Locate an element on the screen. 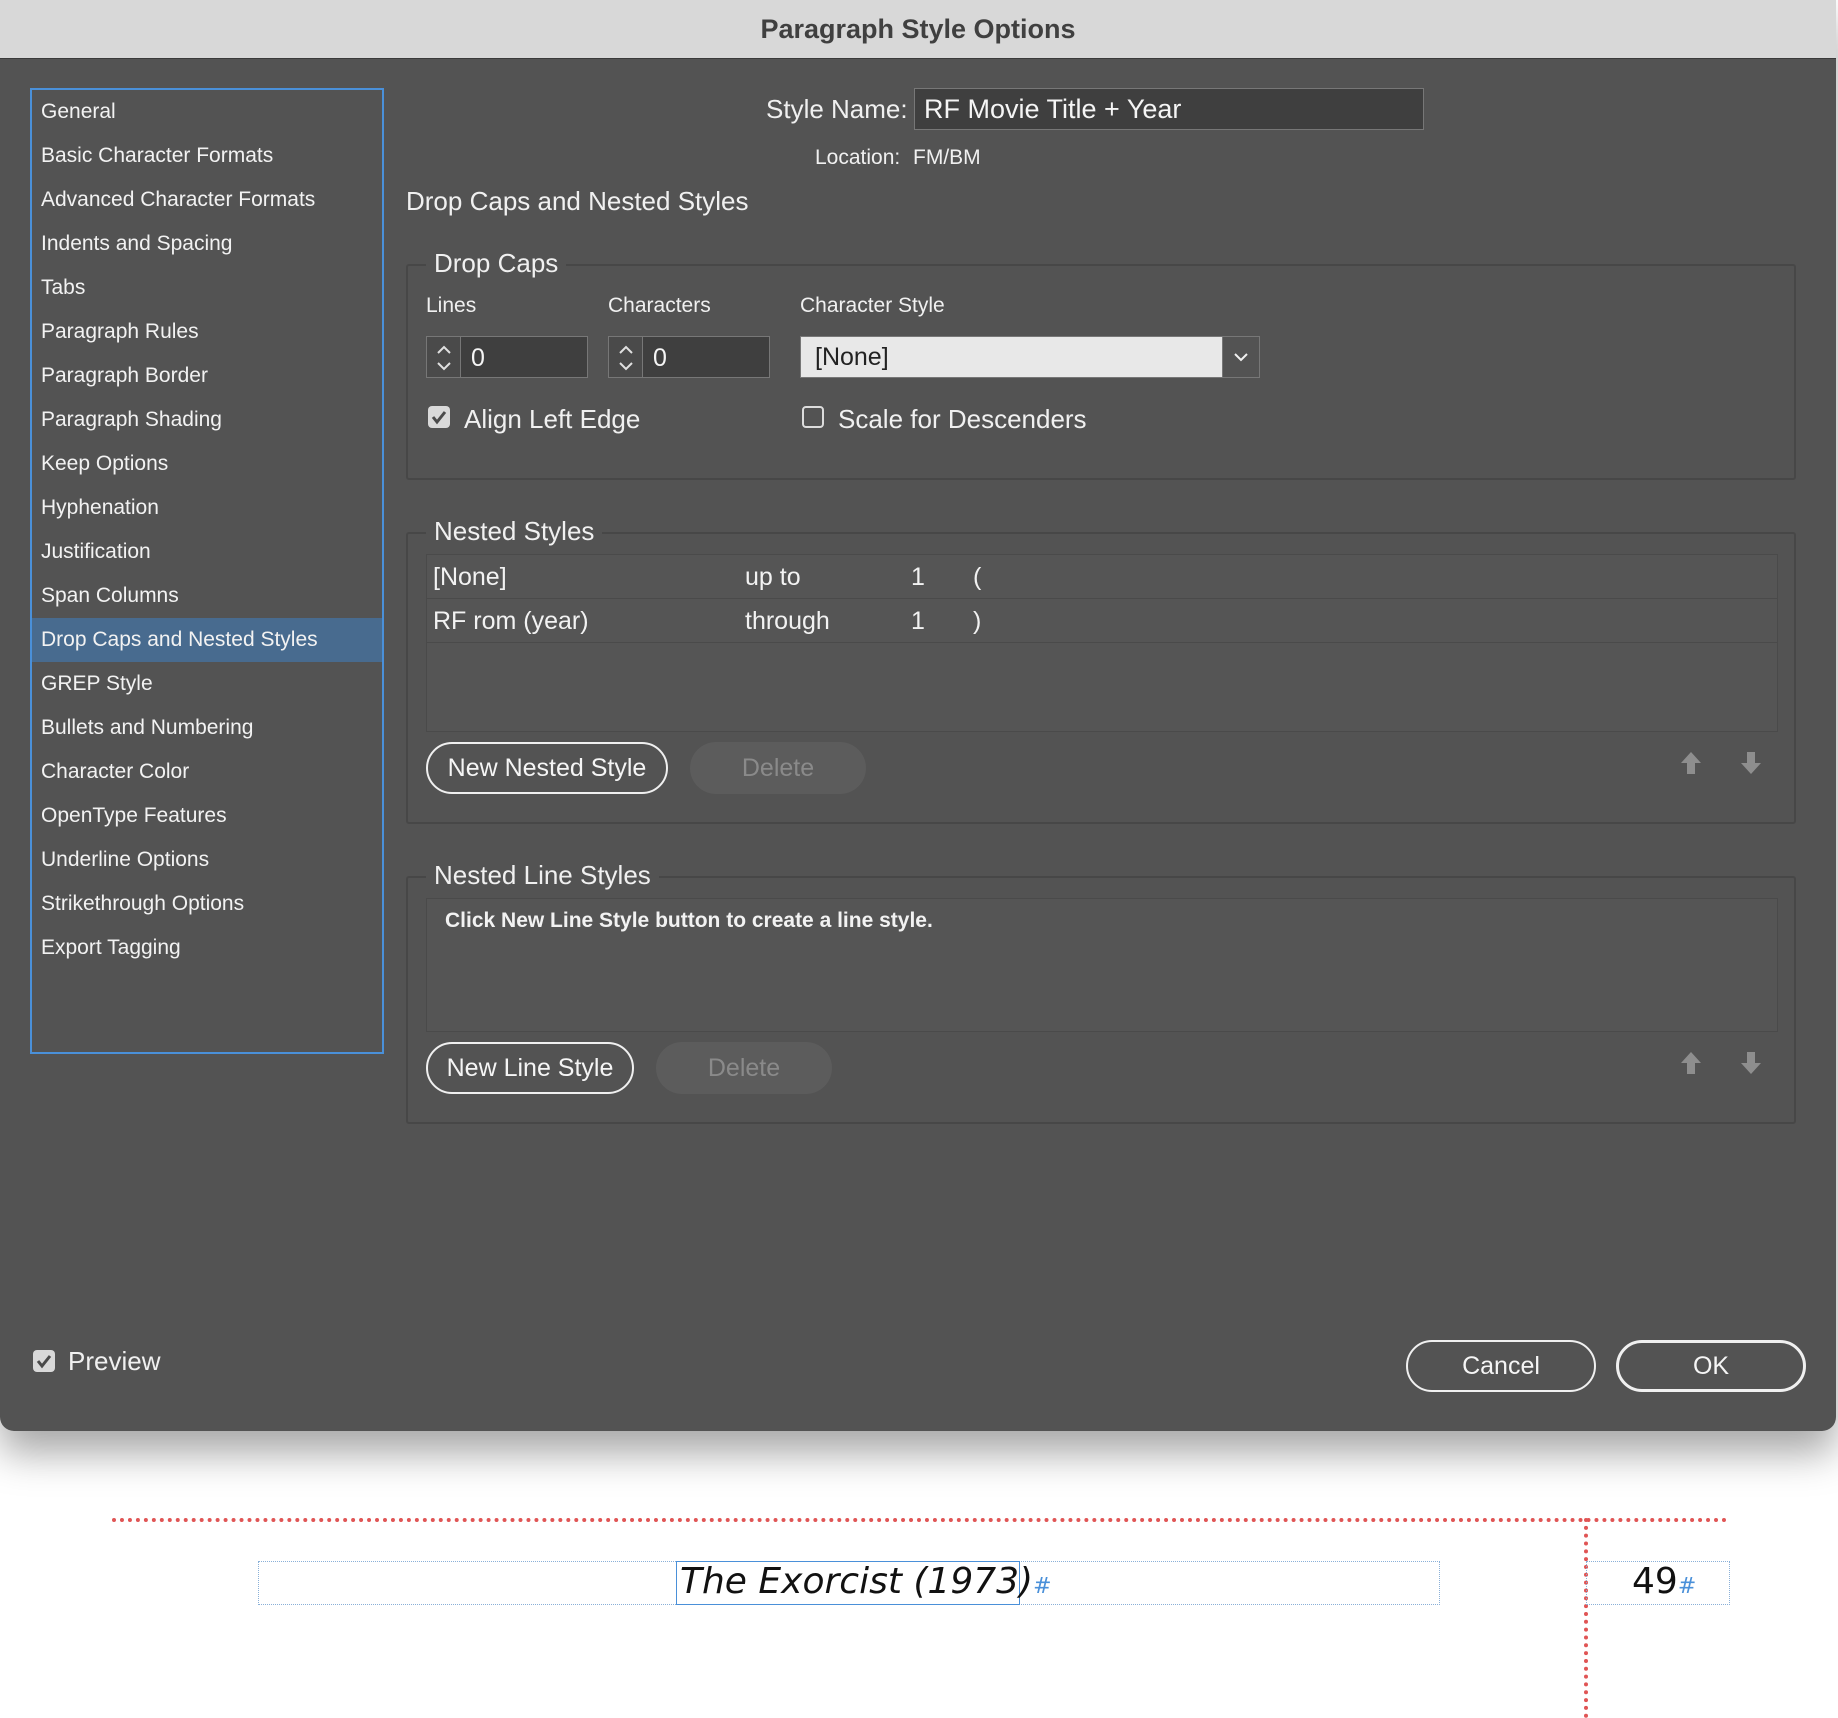  nested-style-char: ( is located at coordinates (977, 577).